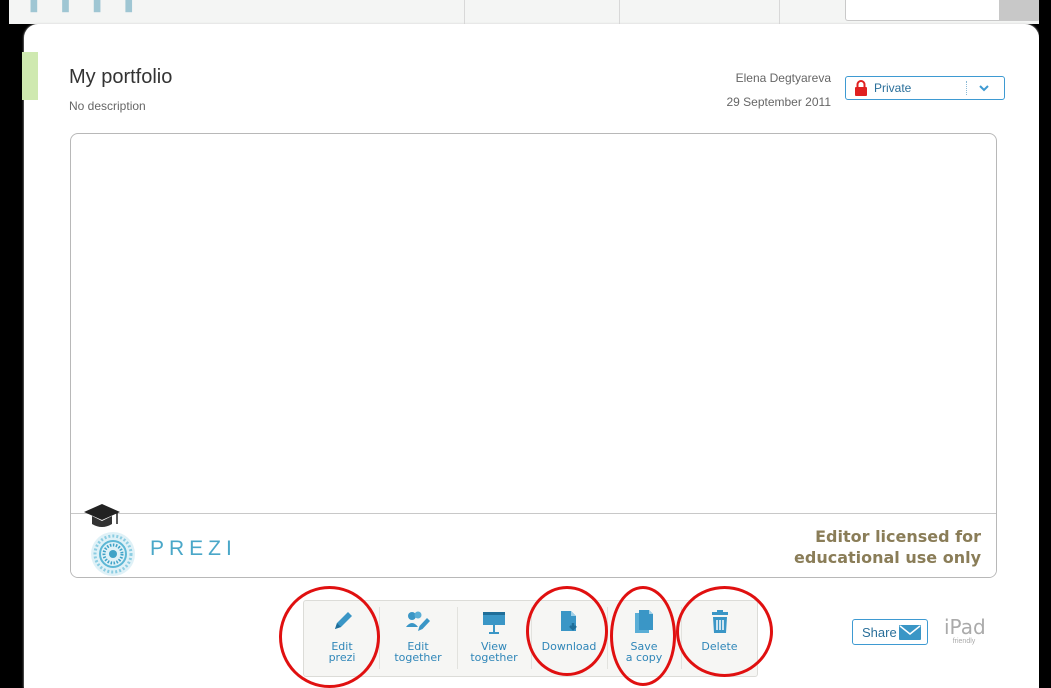 Image resolution: width=1051 pixels, height=688 pixels. What do you see at coordinates (569, 621) in the screenshot?
I see `download-icon` at bounding box center [569, 621].